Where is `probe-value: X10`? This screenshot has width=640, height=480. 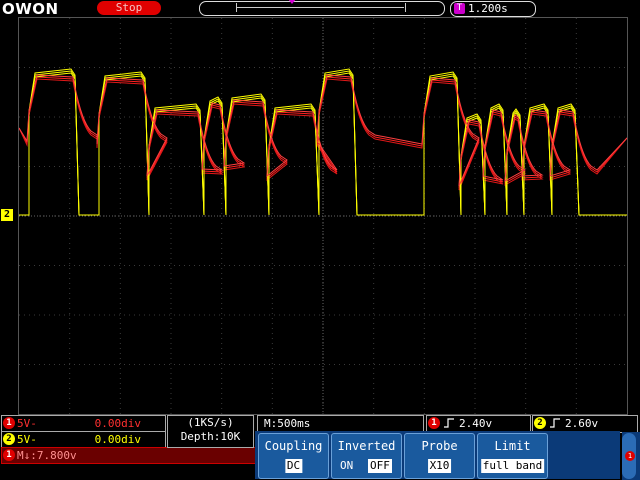 probe-value: X10 is located at coordinates (439, 466).